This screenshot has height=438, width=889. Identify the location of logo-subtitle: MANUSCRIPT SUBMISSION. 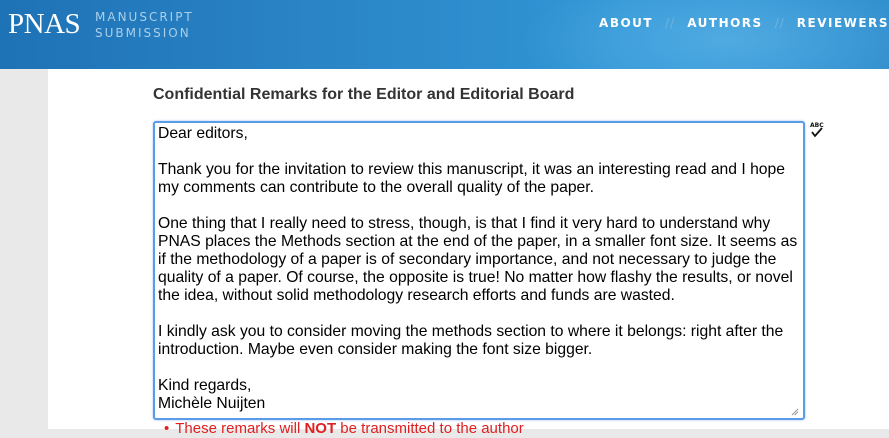
(144, 25).